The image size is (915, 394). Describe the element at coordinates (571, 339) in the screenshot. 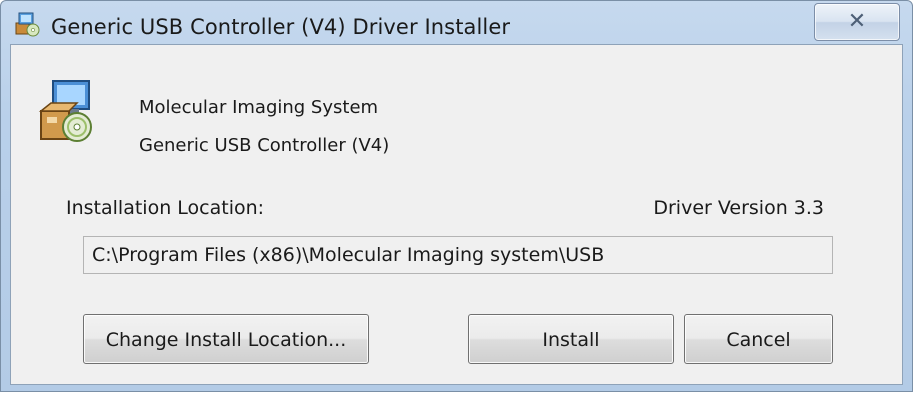

I see `install-button: Install` at that location.